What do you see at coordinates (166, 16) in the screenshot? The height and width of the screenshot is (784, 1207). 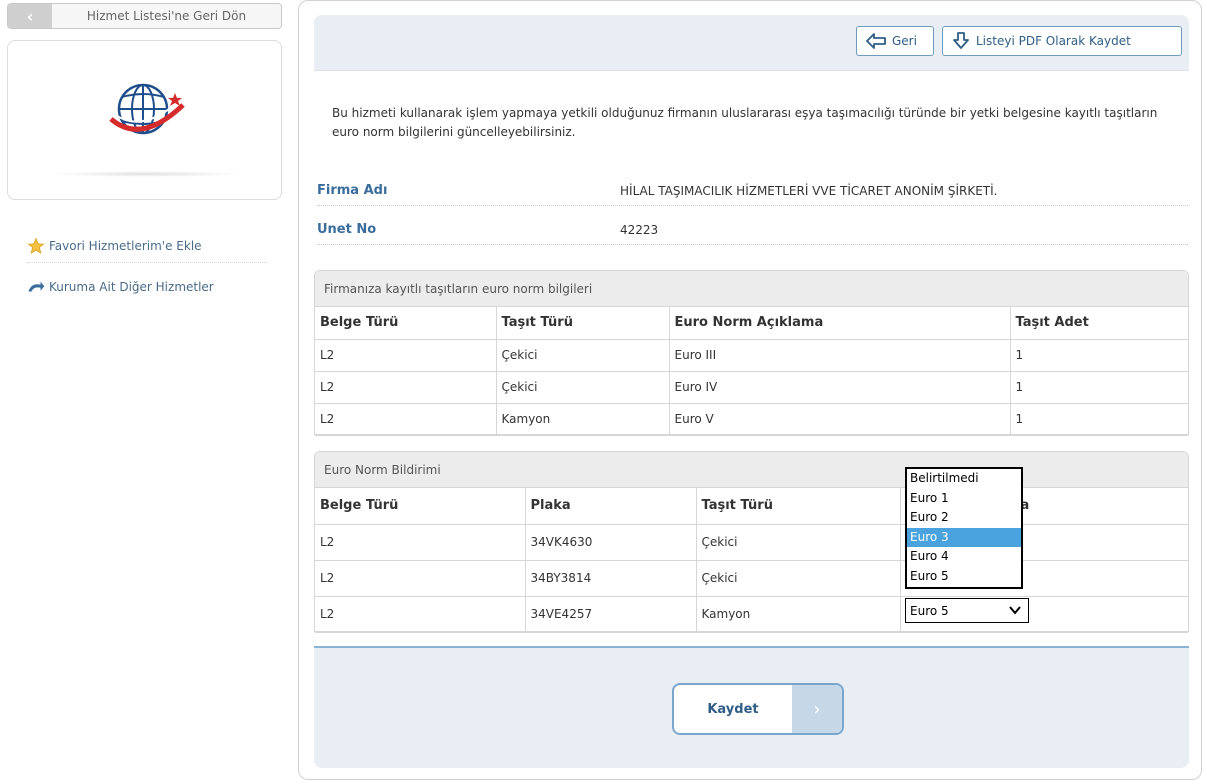 I see `back-to-service-list-label: Hizmet Listesi'ne Geri Dön` at bounding box center [166, 16].